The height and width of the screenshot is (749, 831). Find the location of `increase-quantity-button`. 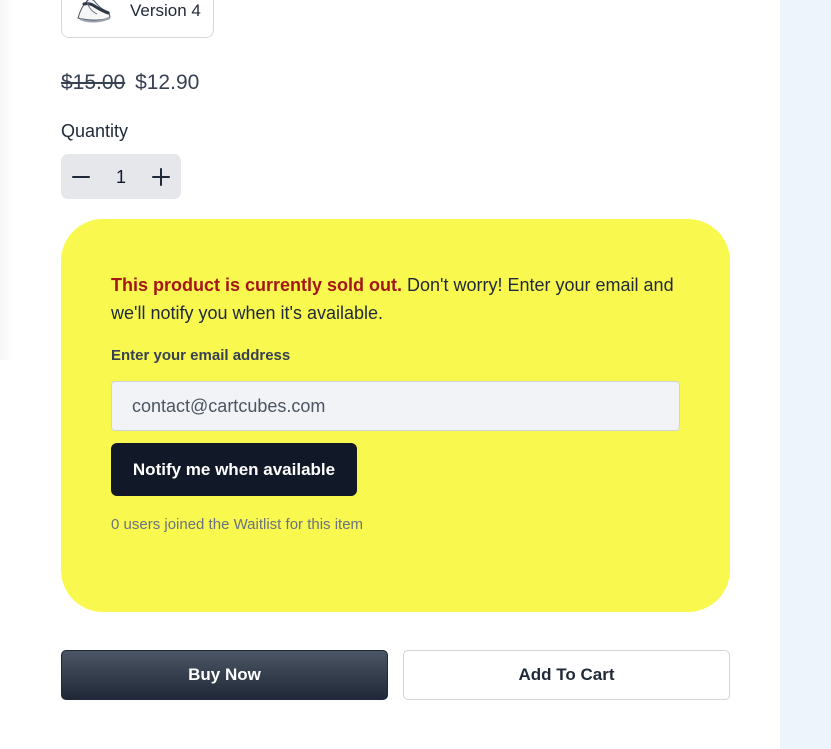

increase-quantity-button is located at coordinates (161, 176).